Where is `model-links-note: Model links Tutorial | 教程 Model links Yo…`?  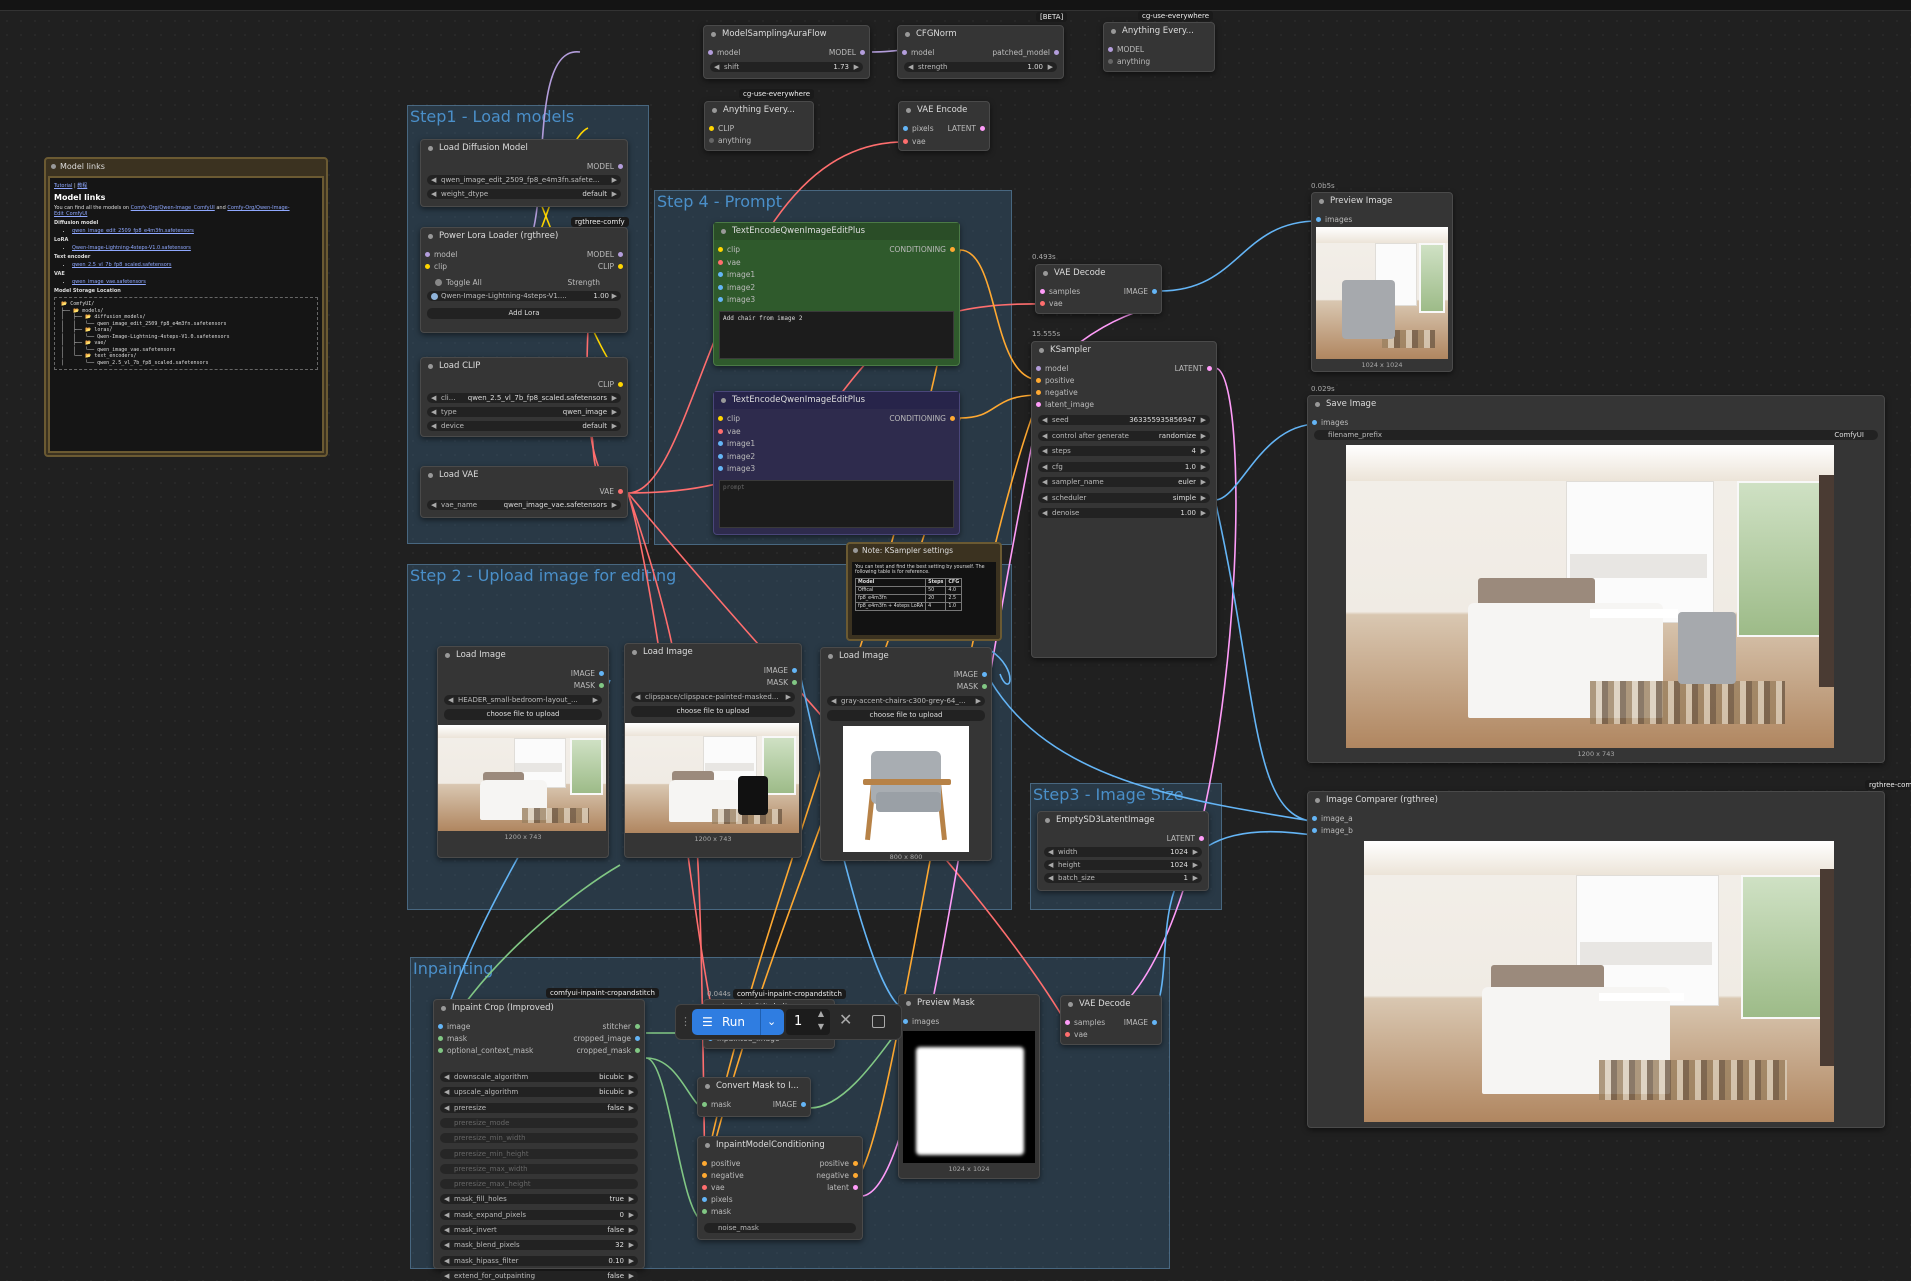
model-links-note: Model links Tutorial | 教程 Model links Yo… is located at coordinates (186, 307).